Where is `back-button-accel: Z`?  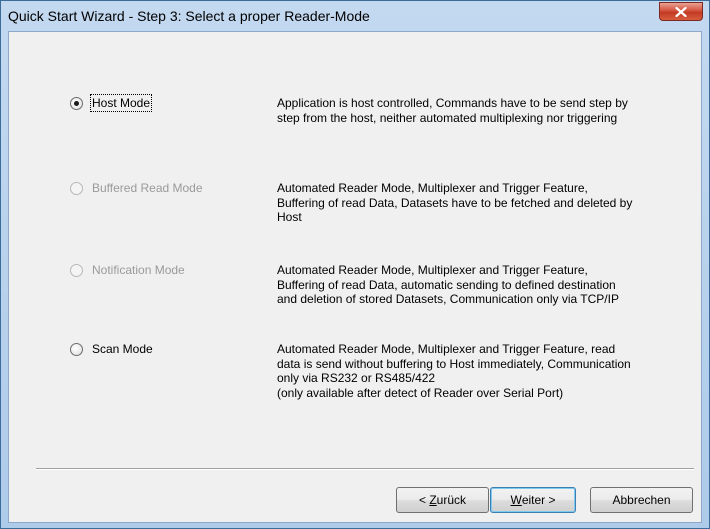 back-button-accel: Z is located at coordinates (433, 500).